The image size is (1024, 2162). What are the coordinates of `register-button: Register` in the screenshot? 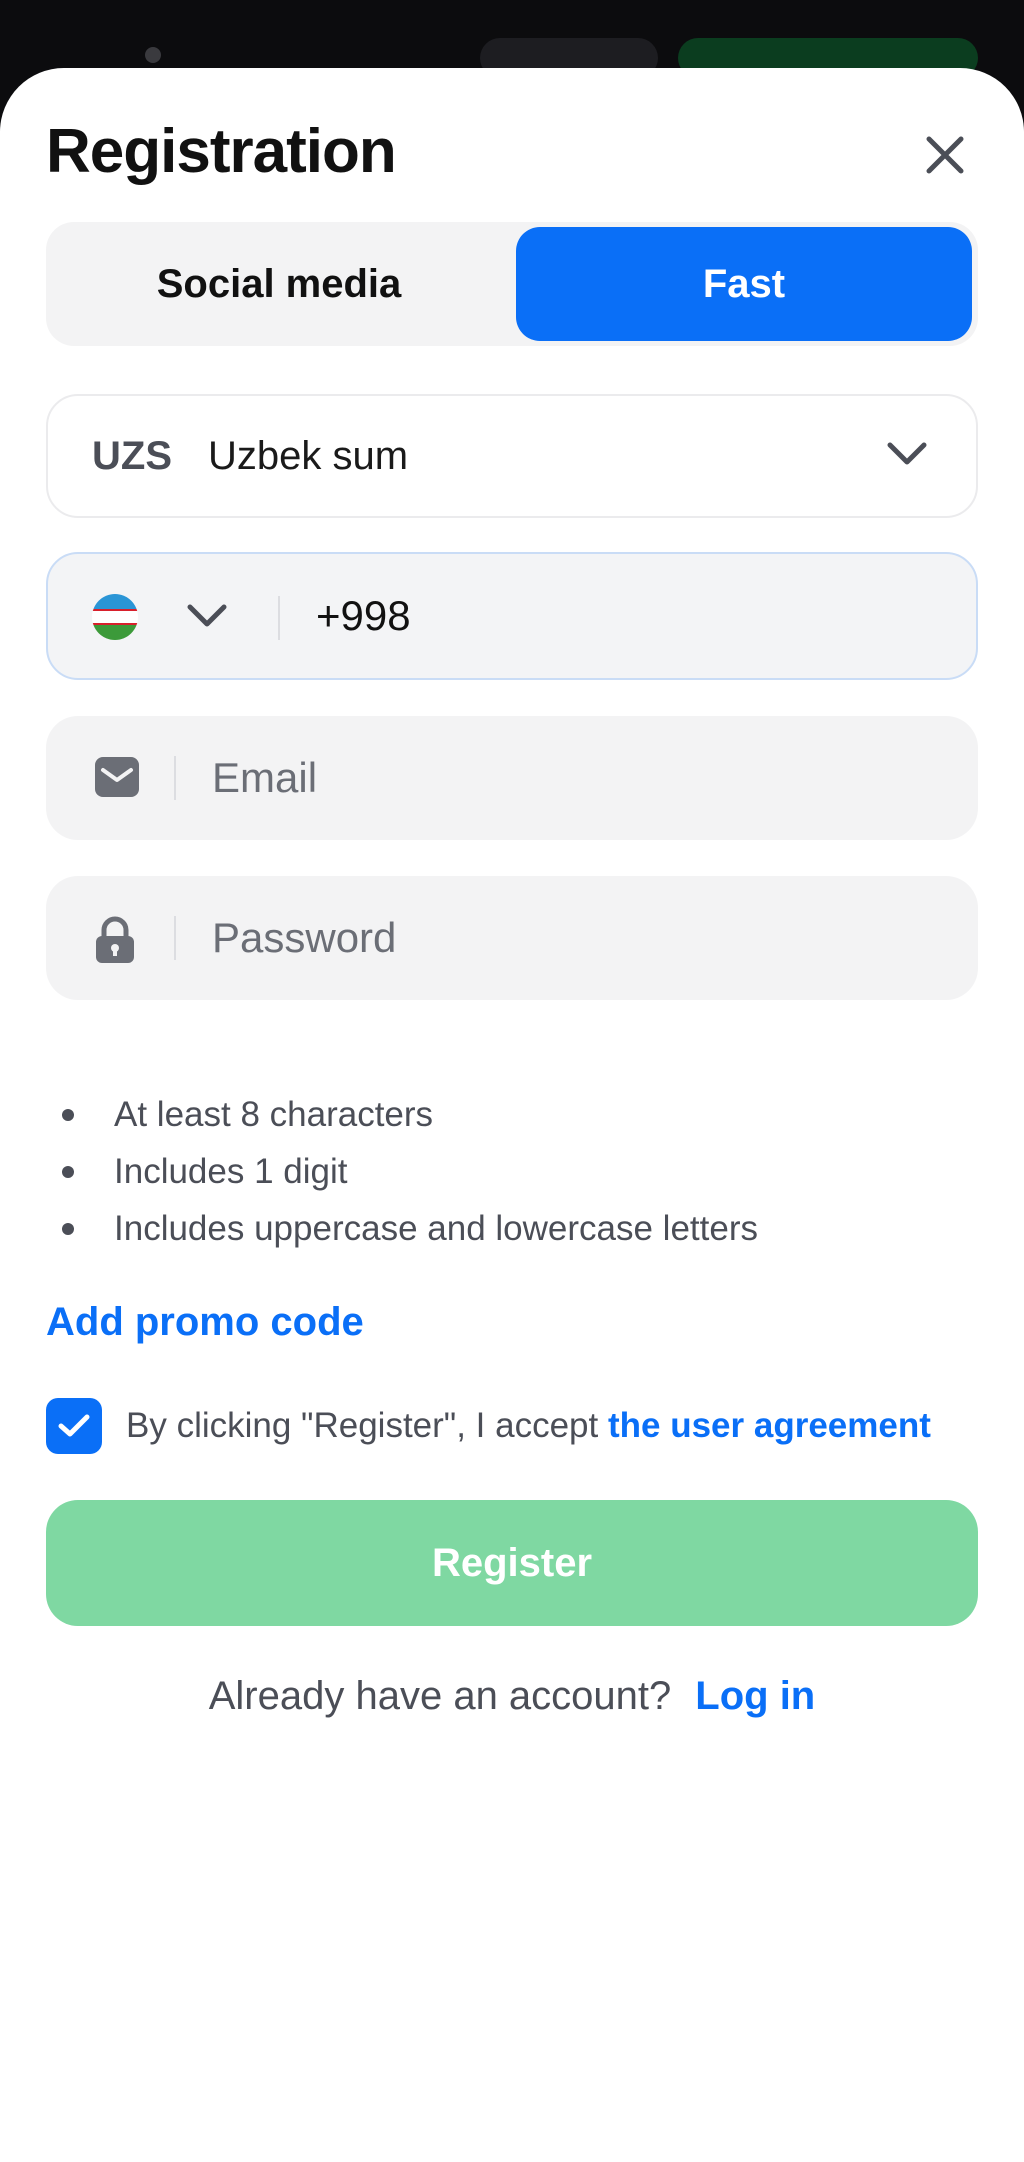 It's located at (512, 1563).